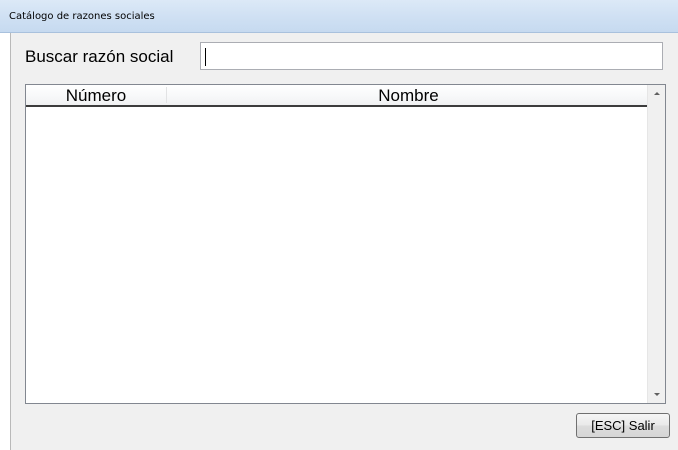  I want to click on scroll-up-button, so click(656, 93).